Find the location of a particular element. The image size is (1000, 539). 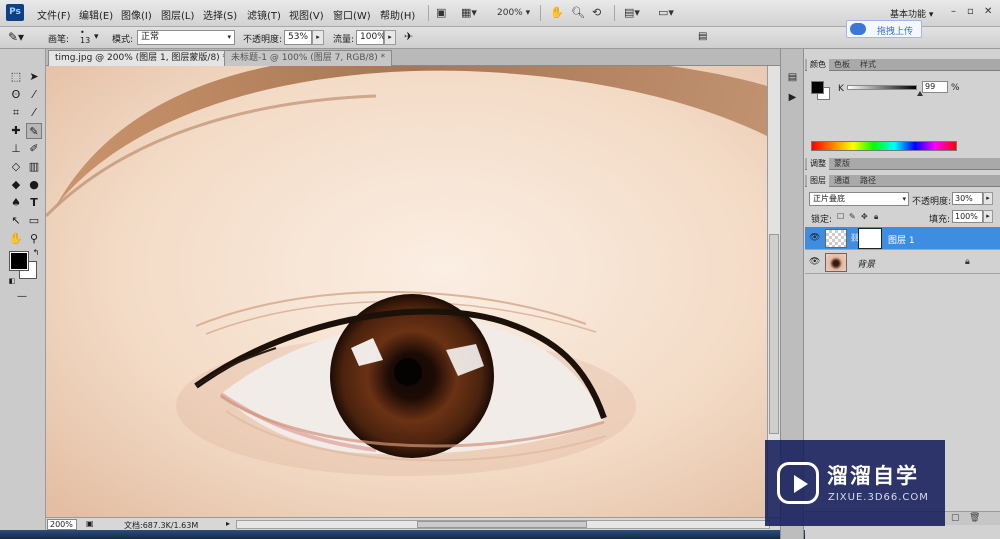

blur-icon: ◆ is located at coordinates (16, 185).